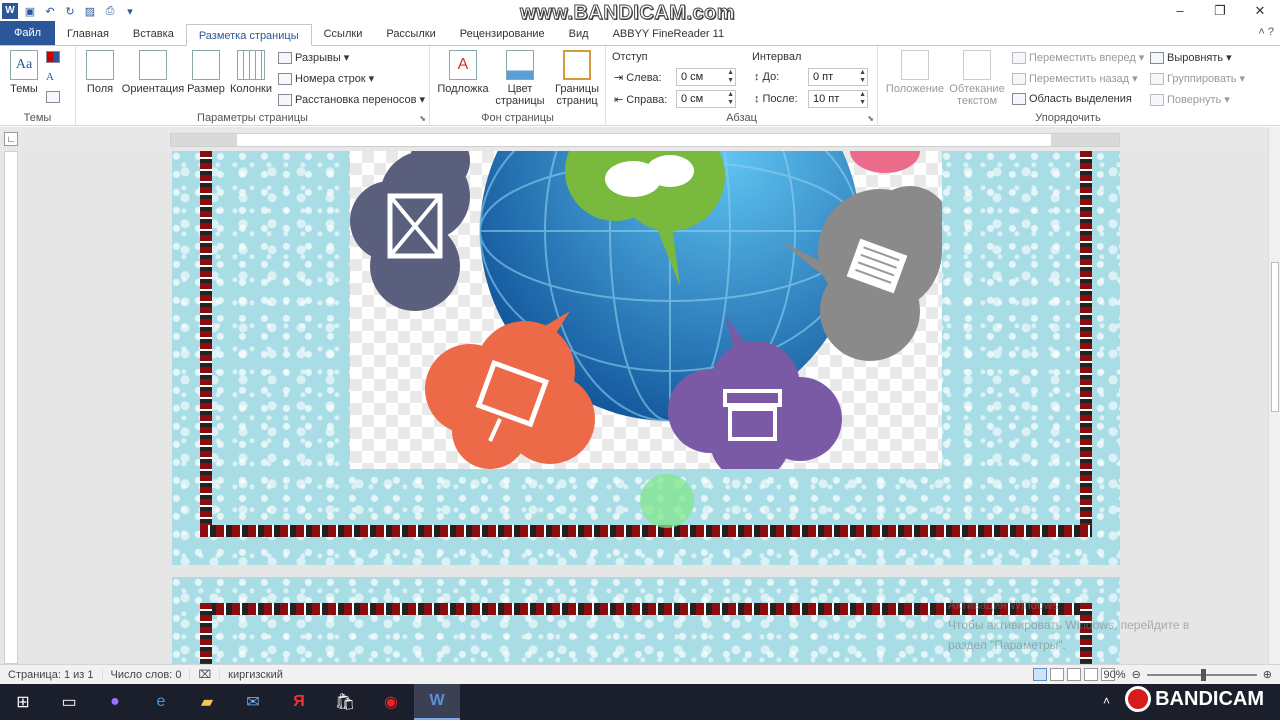  What do you see at coordinates (100, 72) in the screenshot?
I see `margins-button: Поля` at bounding box center [100, 72].